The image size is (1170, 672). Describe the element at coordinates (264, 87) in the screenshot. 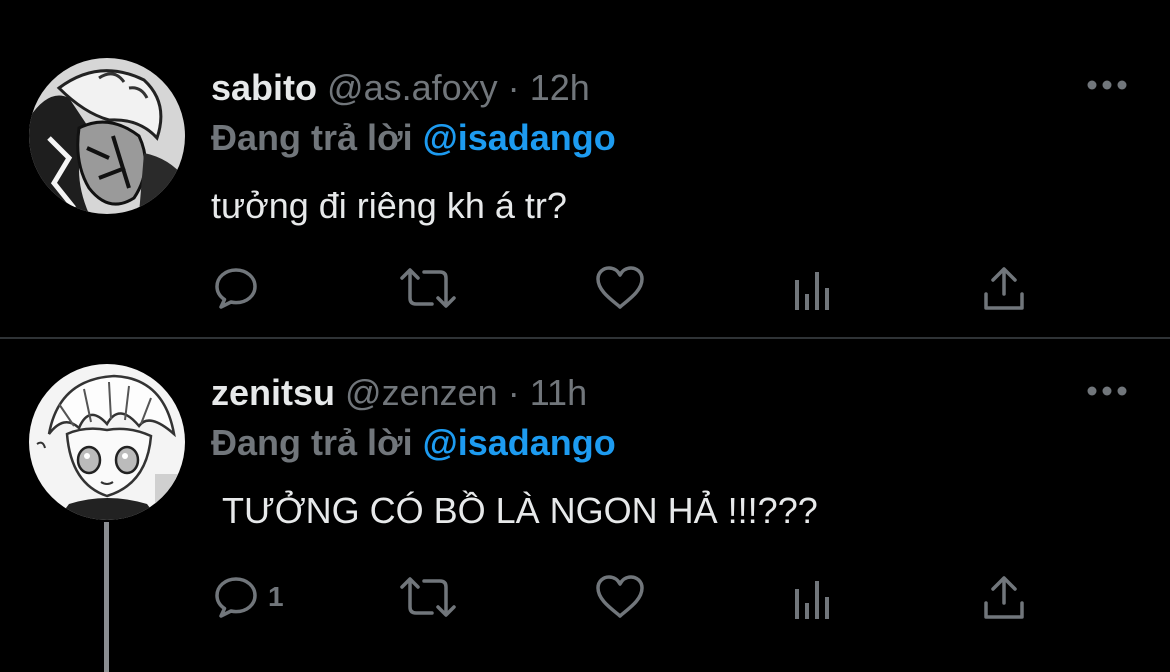

I see `display-name: sabito` at that location.